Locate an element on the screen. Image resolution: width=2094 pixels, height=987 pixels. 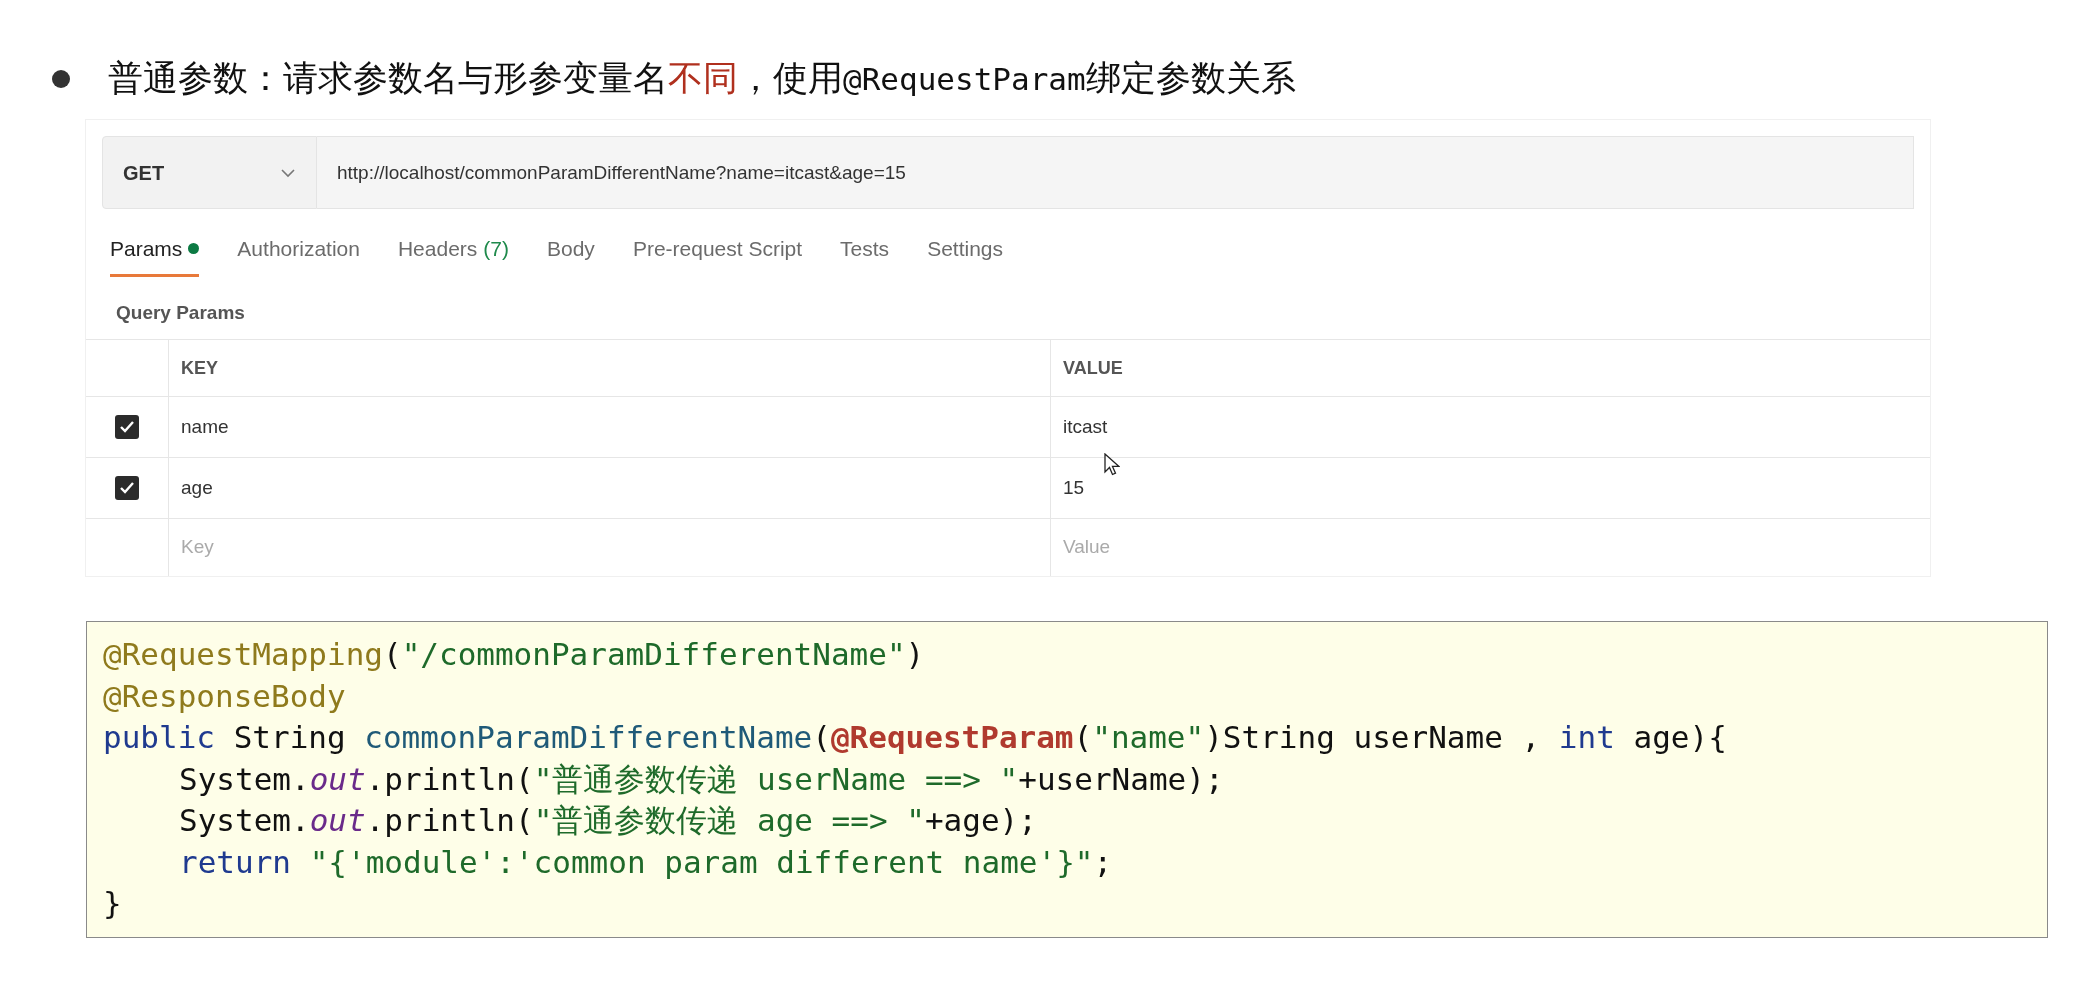
mouse-pointer-icon is located at coordinates (1112, 465).